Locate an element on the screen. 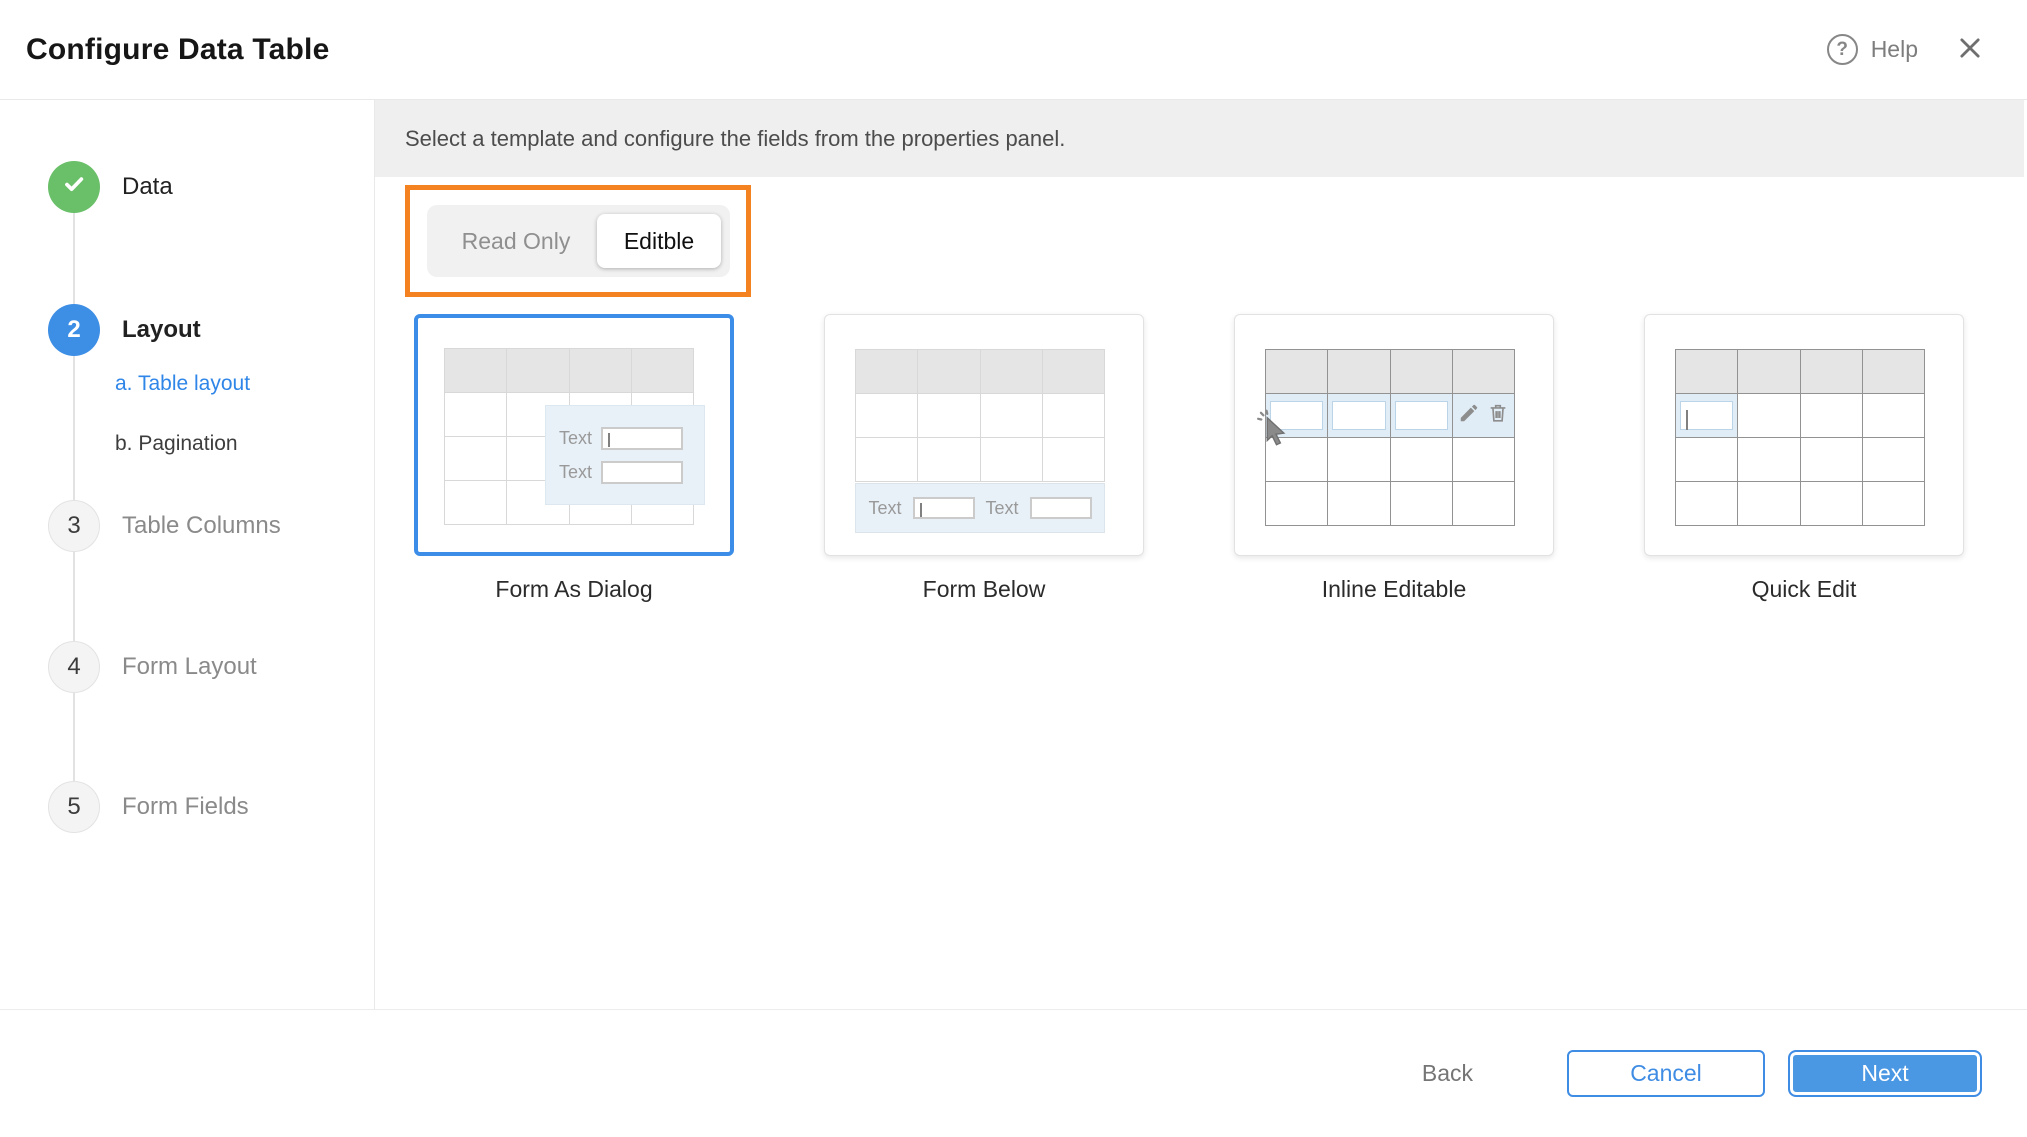 This screenshot has height=1137, width=2027. dialog-form-mockup: Text Text is located at coordinates (625, 455).